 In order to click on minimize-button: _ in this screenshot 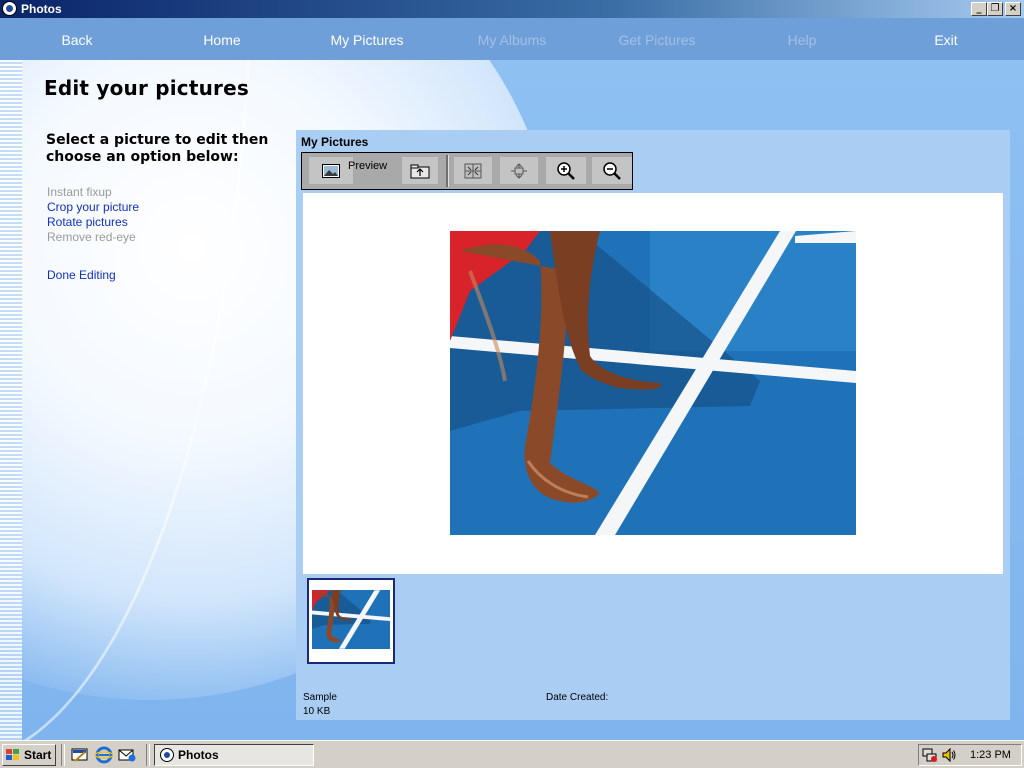, I will do `click(979, 9)`.